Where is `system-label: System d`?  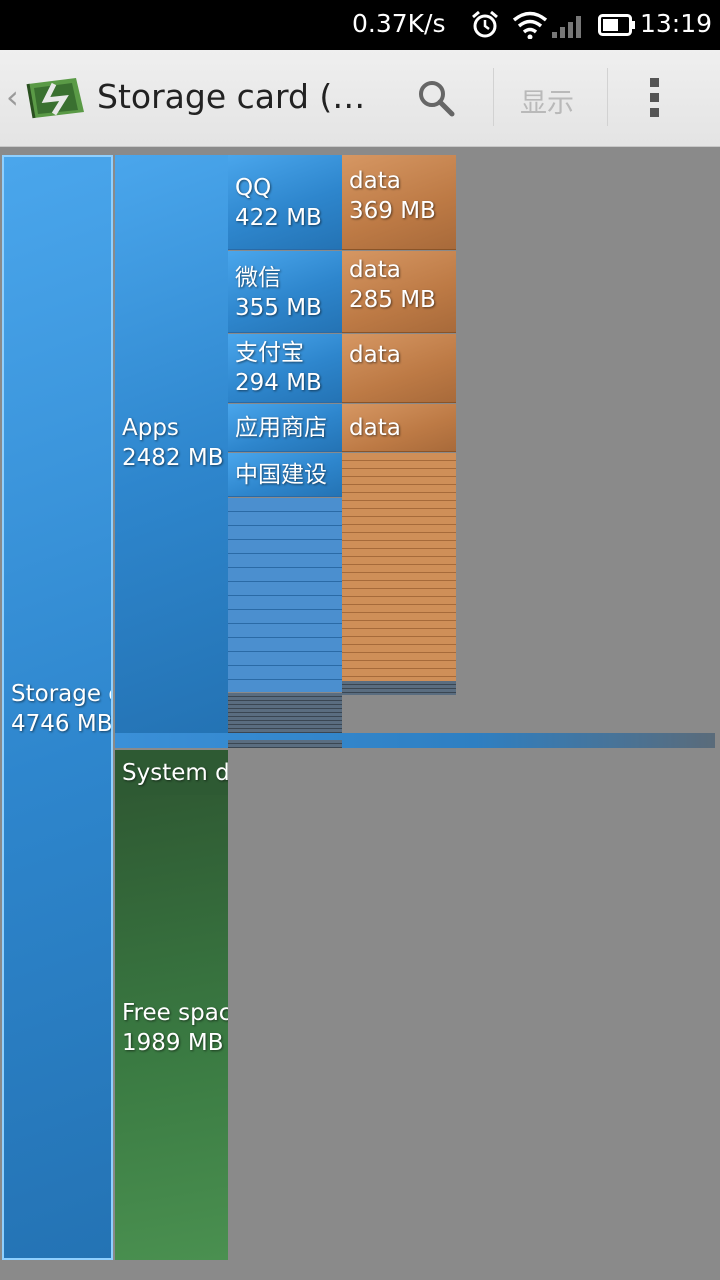
system-label: System d is located at coordinates (175, 773).